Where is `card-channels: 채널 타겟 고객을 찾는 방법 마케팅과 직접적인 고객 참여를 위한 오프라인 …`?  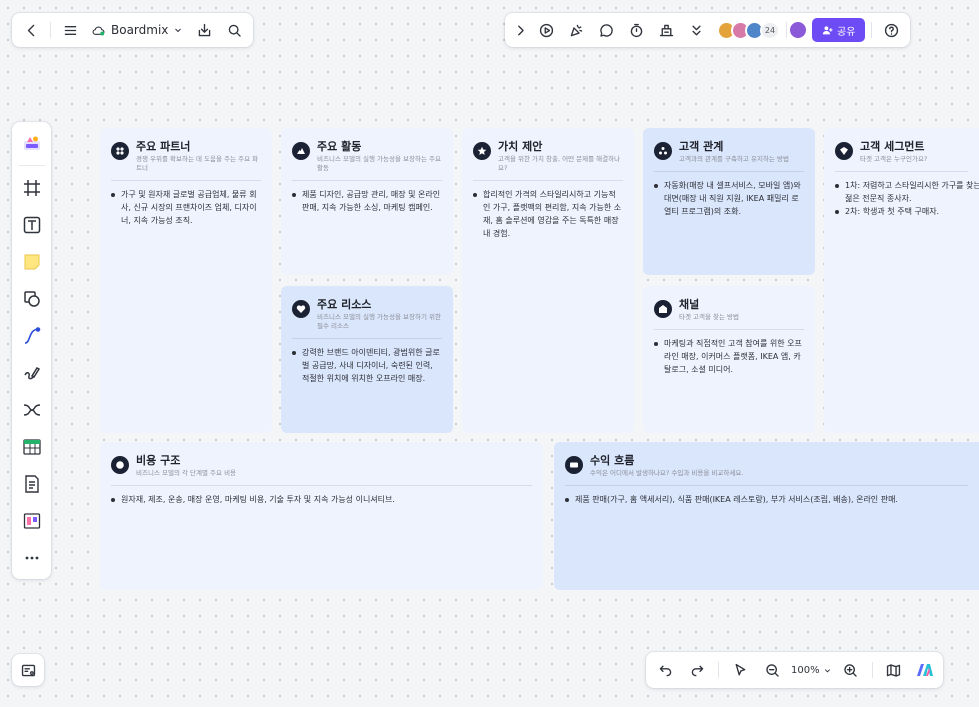
card-channels: 채널 타겟 고객을 찾는 방법 마케팅과 직접적인 고객 참여를 위한 오프라인 … is located at coordinates (729, 359).